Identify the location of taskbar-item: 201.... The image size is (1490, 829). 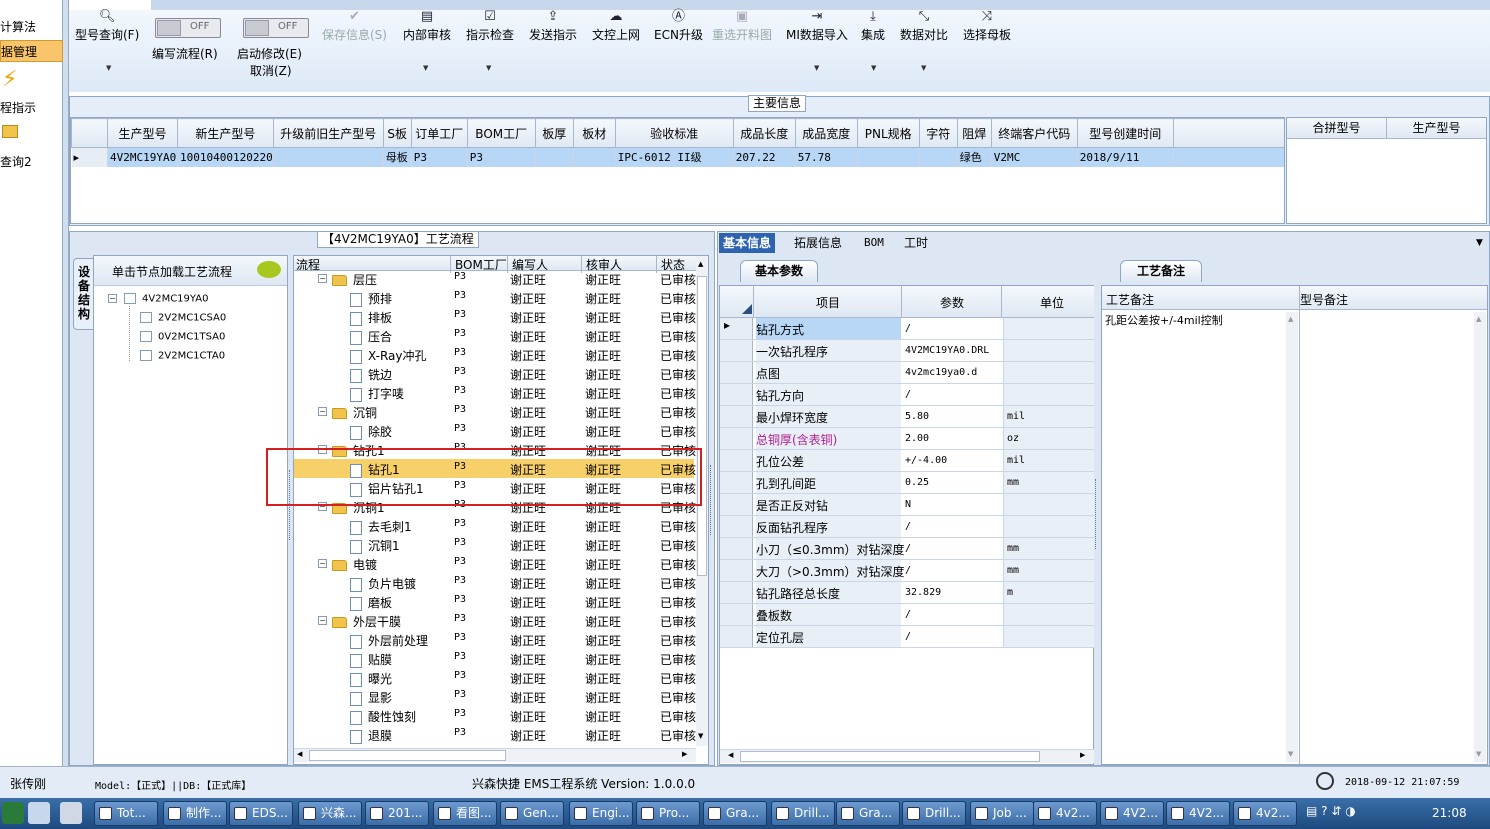
(397, 813).